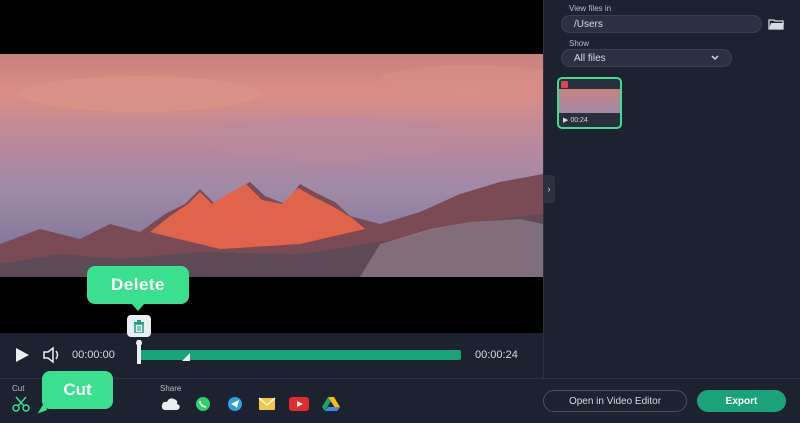 The height and width of the screenshot is (423, 800). I want to click on cut-label: Cut, so click(18, 388).